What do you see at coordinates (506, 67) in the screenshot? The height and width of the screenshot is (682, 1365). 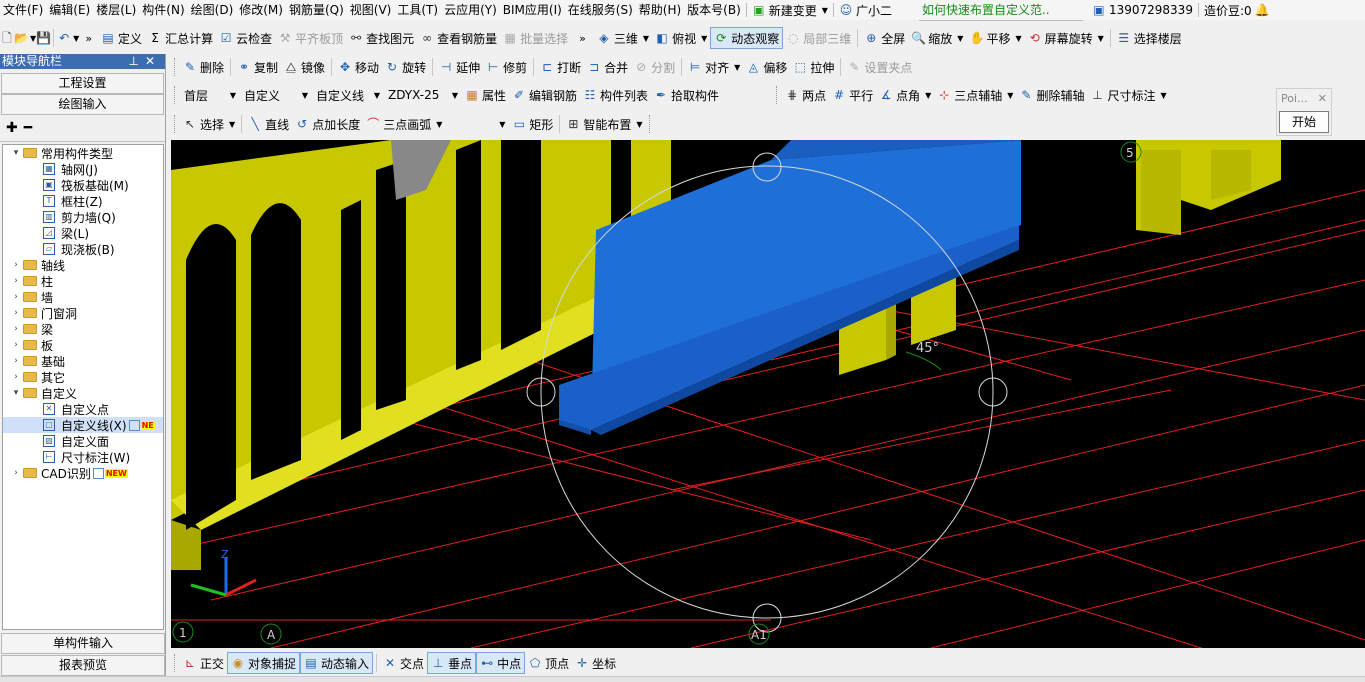 I see `trim-button: ⊢ 修剪` at bounding box center [506, 67].